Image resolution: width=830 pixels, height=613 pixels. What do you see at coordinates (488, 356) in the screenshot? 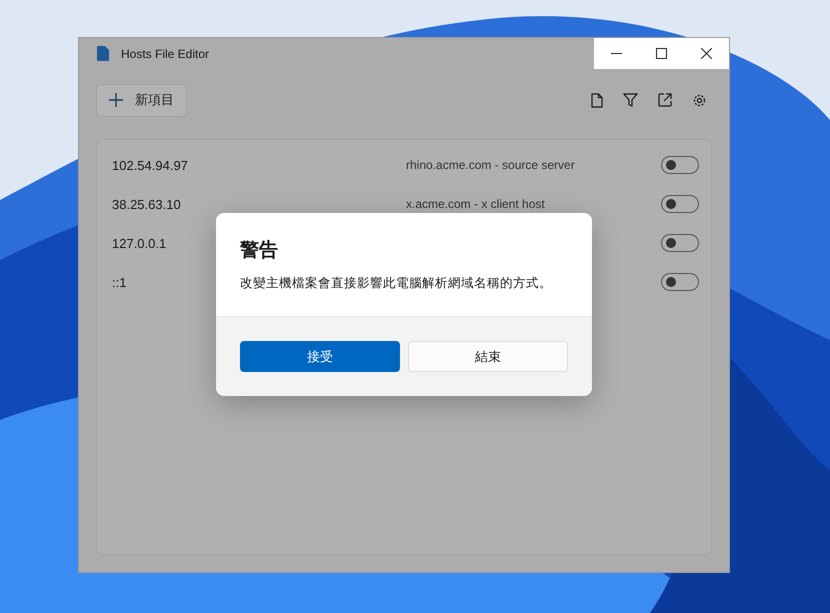
I see `dismiss-button: 結束` at bounding box center [488, 356].